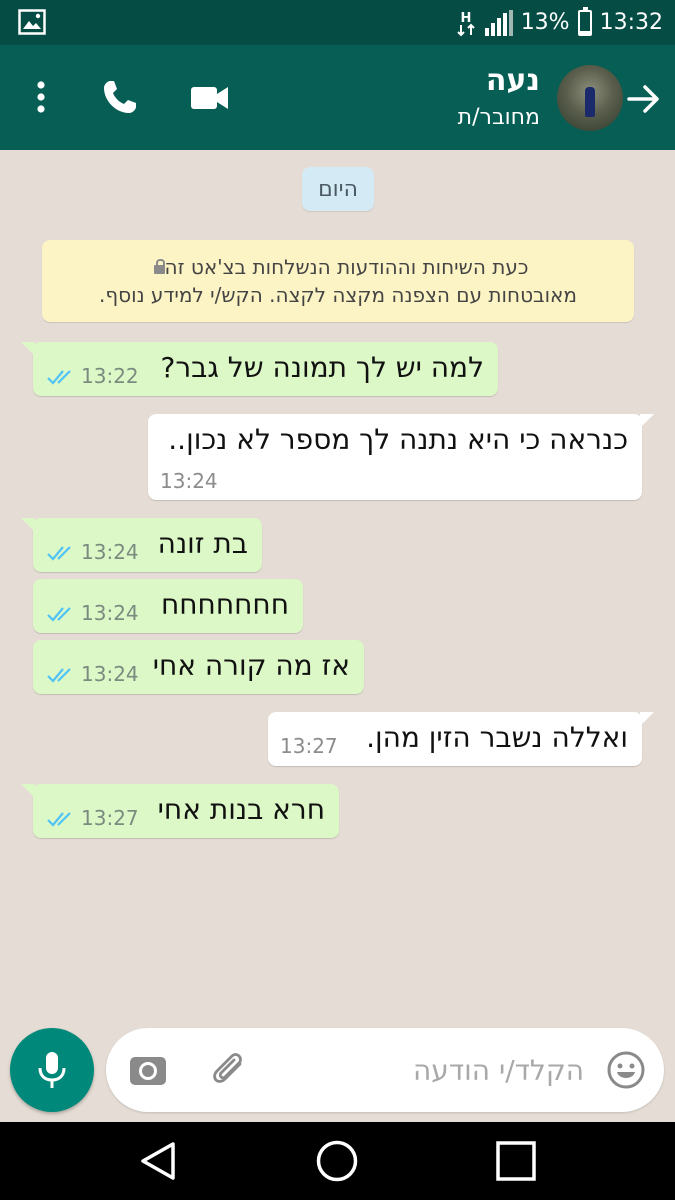  Describe the element at coordinates (584, 21) in the screenshot. I see `battery-icon` at that location.